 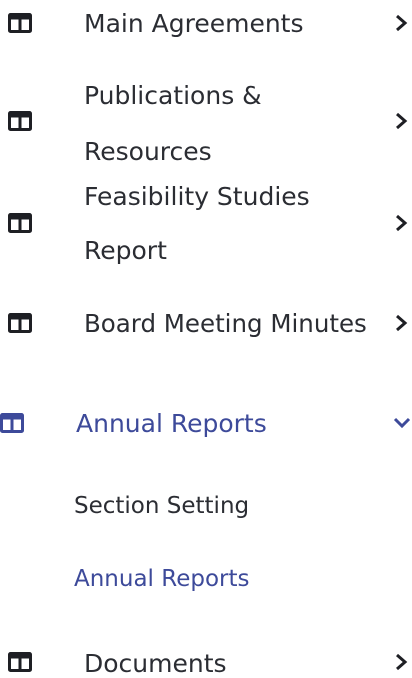 What do you see at coordinates (162, 579) in the screenshot?
I see `submenu-item-annual-reports: Annual Reports` at bounding box center [162, 579].